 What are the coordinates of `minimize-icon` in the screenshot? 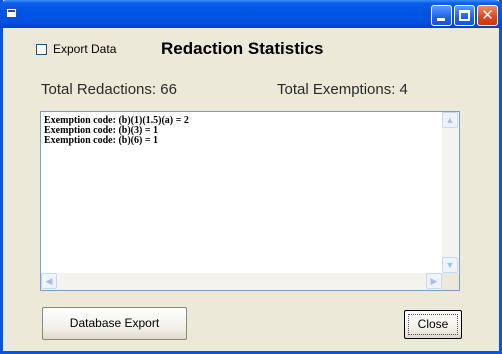 It's located at (441, 19).